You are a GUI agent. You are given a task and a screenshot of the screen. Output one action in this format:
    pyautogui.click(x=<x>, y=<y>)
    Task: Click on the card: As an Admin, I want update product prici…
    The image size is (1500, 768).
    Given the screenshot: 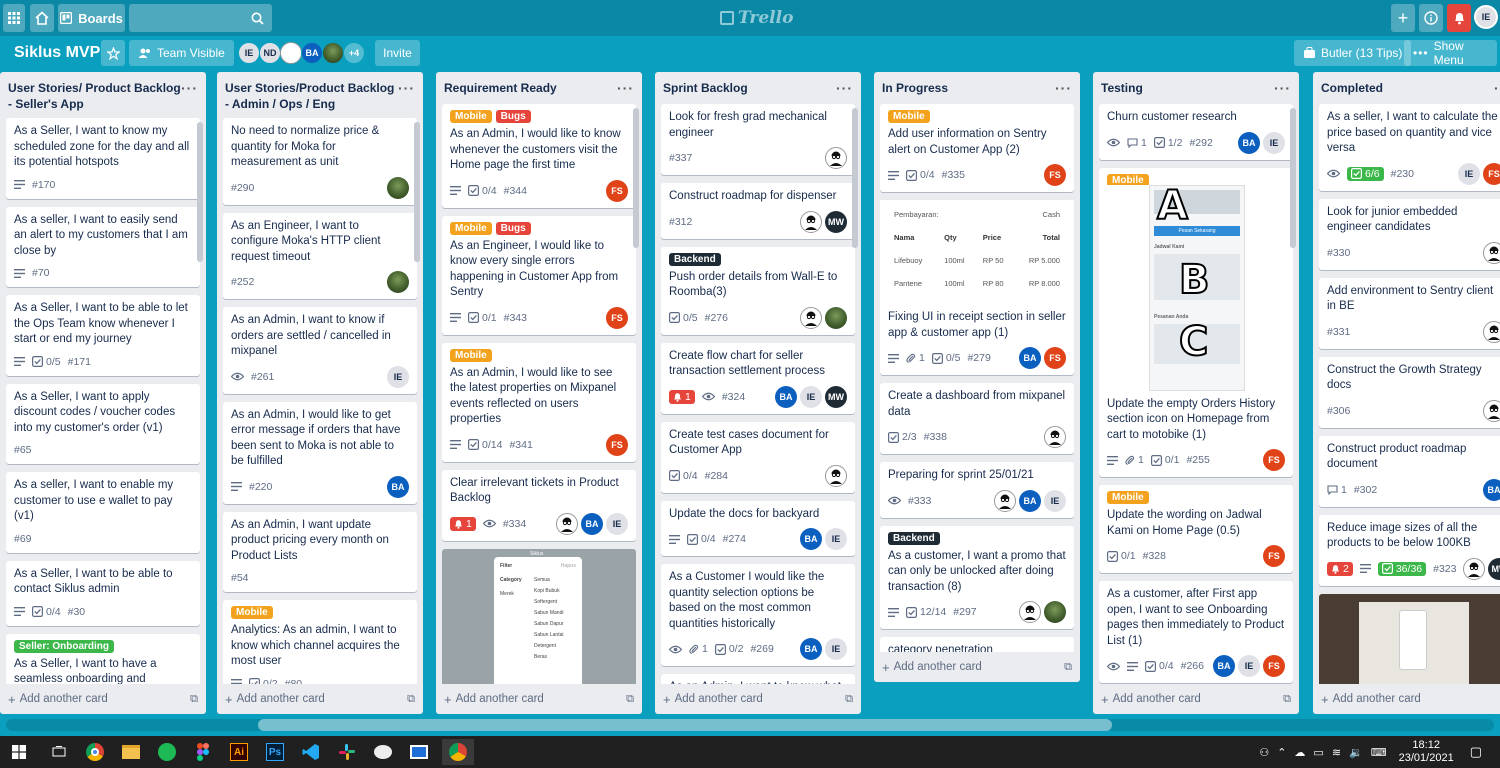 What is the action you would take?
    pyautogui.click(x=320, y=551)
    